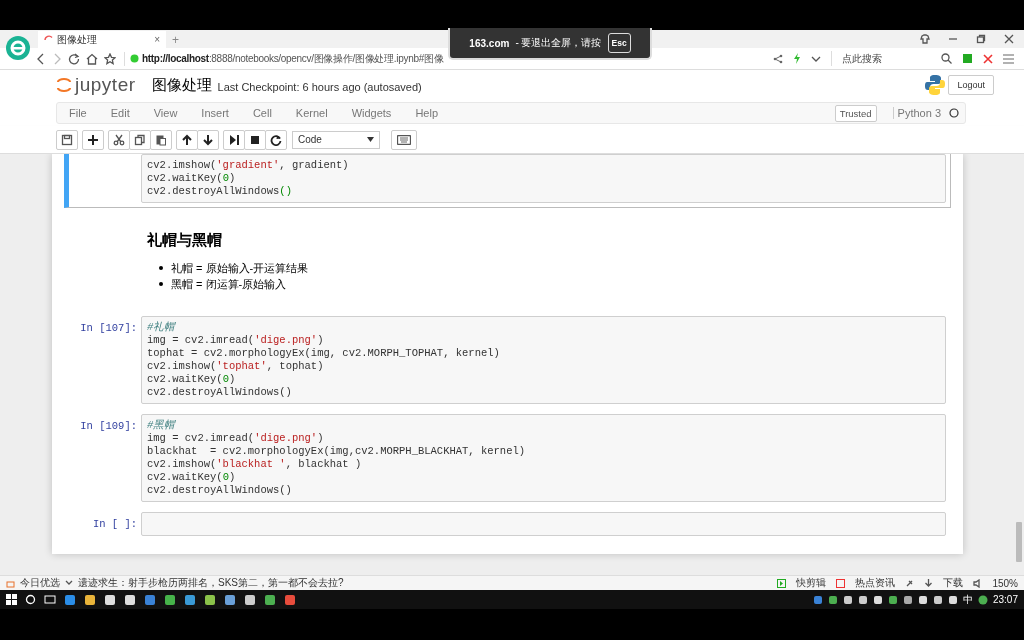 The height and width of the screenshot is (640, 1024). Describe the element at coordinates (102, 39) in the screenshot. I see `browser-tab: 图像处理 ×` at that location.